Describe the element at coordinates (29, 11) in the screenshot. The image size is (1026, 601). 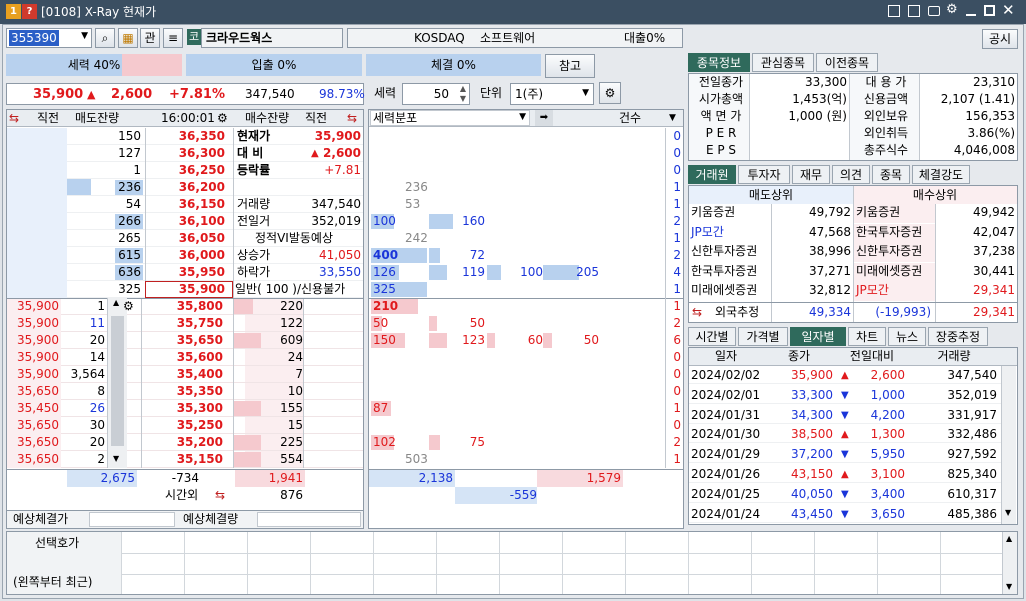
I see `help-badge: ?` at that location.